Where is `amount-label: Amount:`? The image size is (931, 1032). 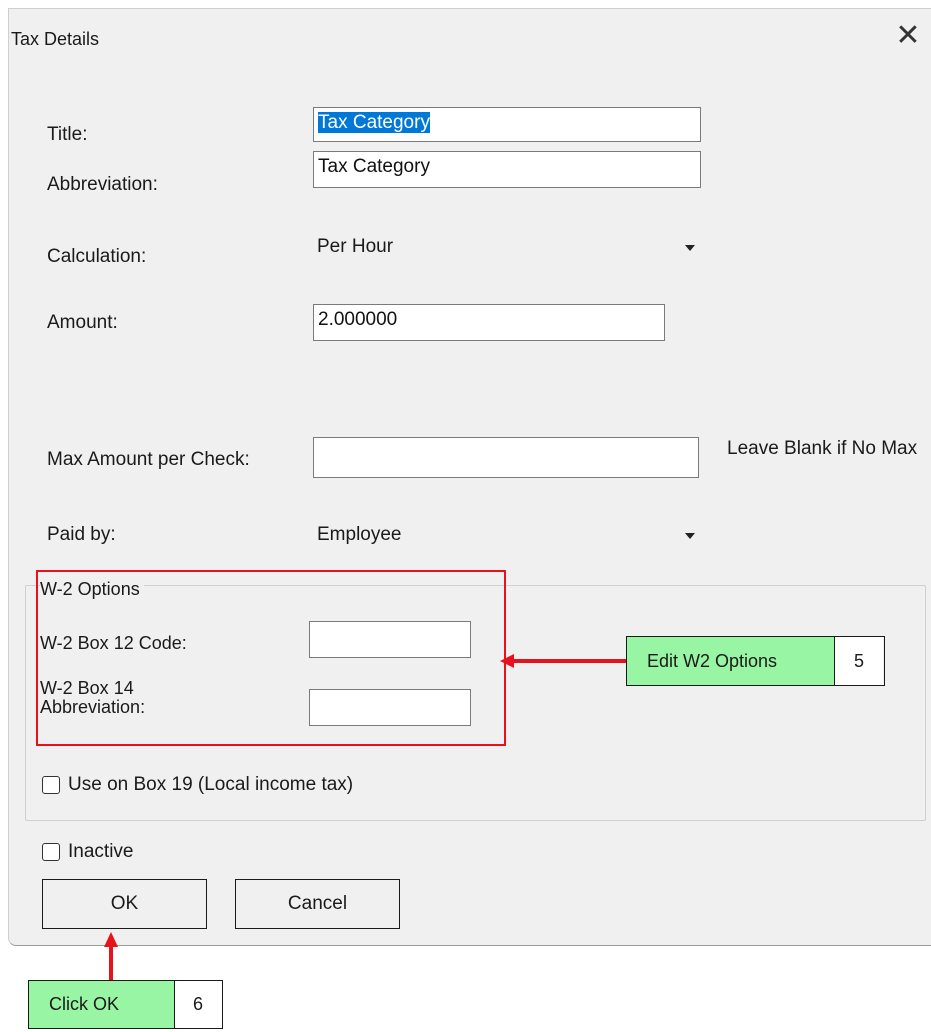 amount-label: Amount: is located at coordinates (82, 322).